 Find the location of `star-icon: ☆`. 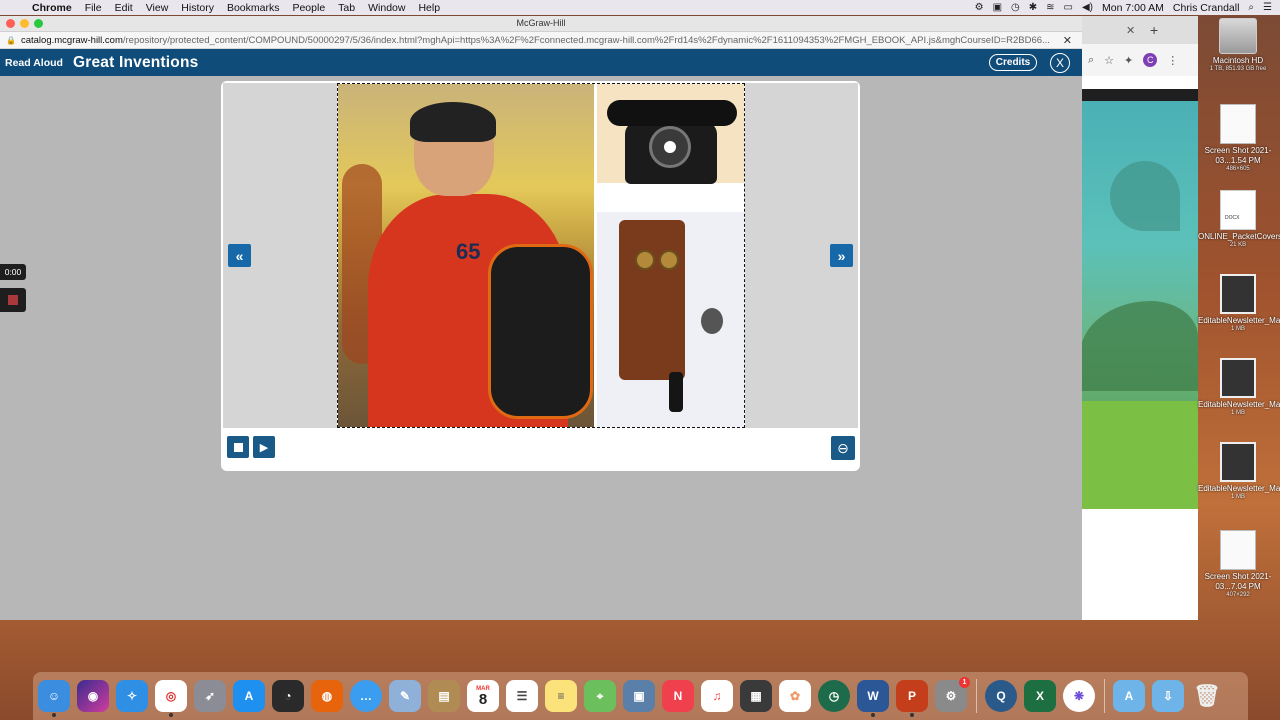

star-icon: ☆ is located at coordinates (1109, 60).